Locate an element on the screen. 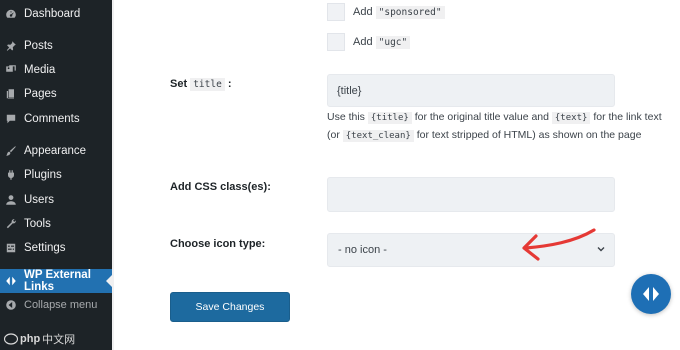  add-sponsored-checkbox is located at coordinates (336, 12).